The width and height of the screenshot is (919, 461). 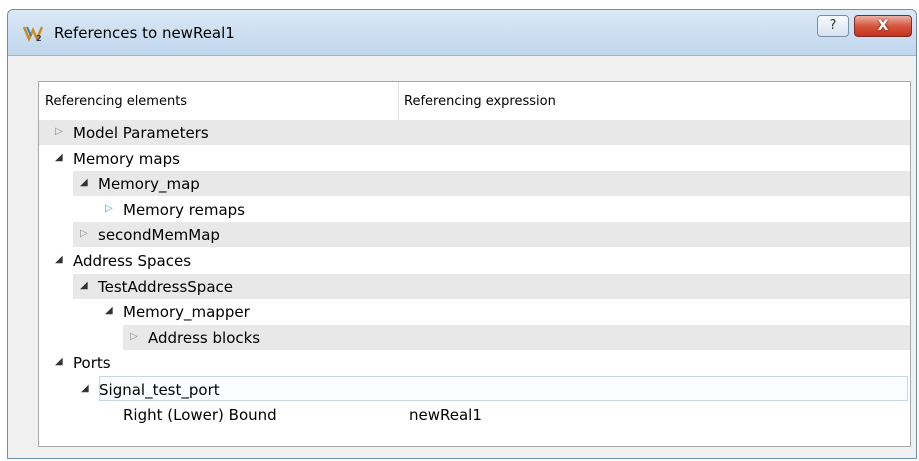 What do you see at coordinates (462, 33) in the screenshot?
I see `title-bar: 2 References to newReal1 ? X` at bounding box center [462, 33].